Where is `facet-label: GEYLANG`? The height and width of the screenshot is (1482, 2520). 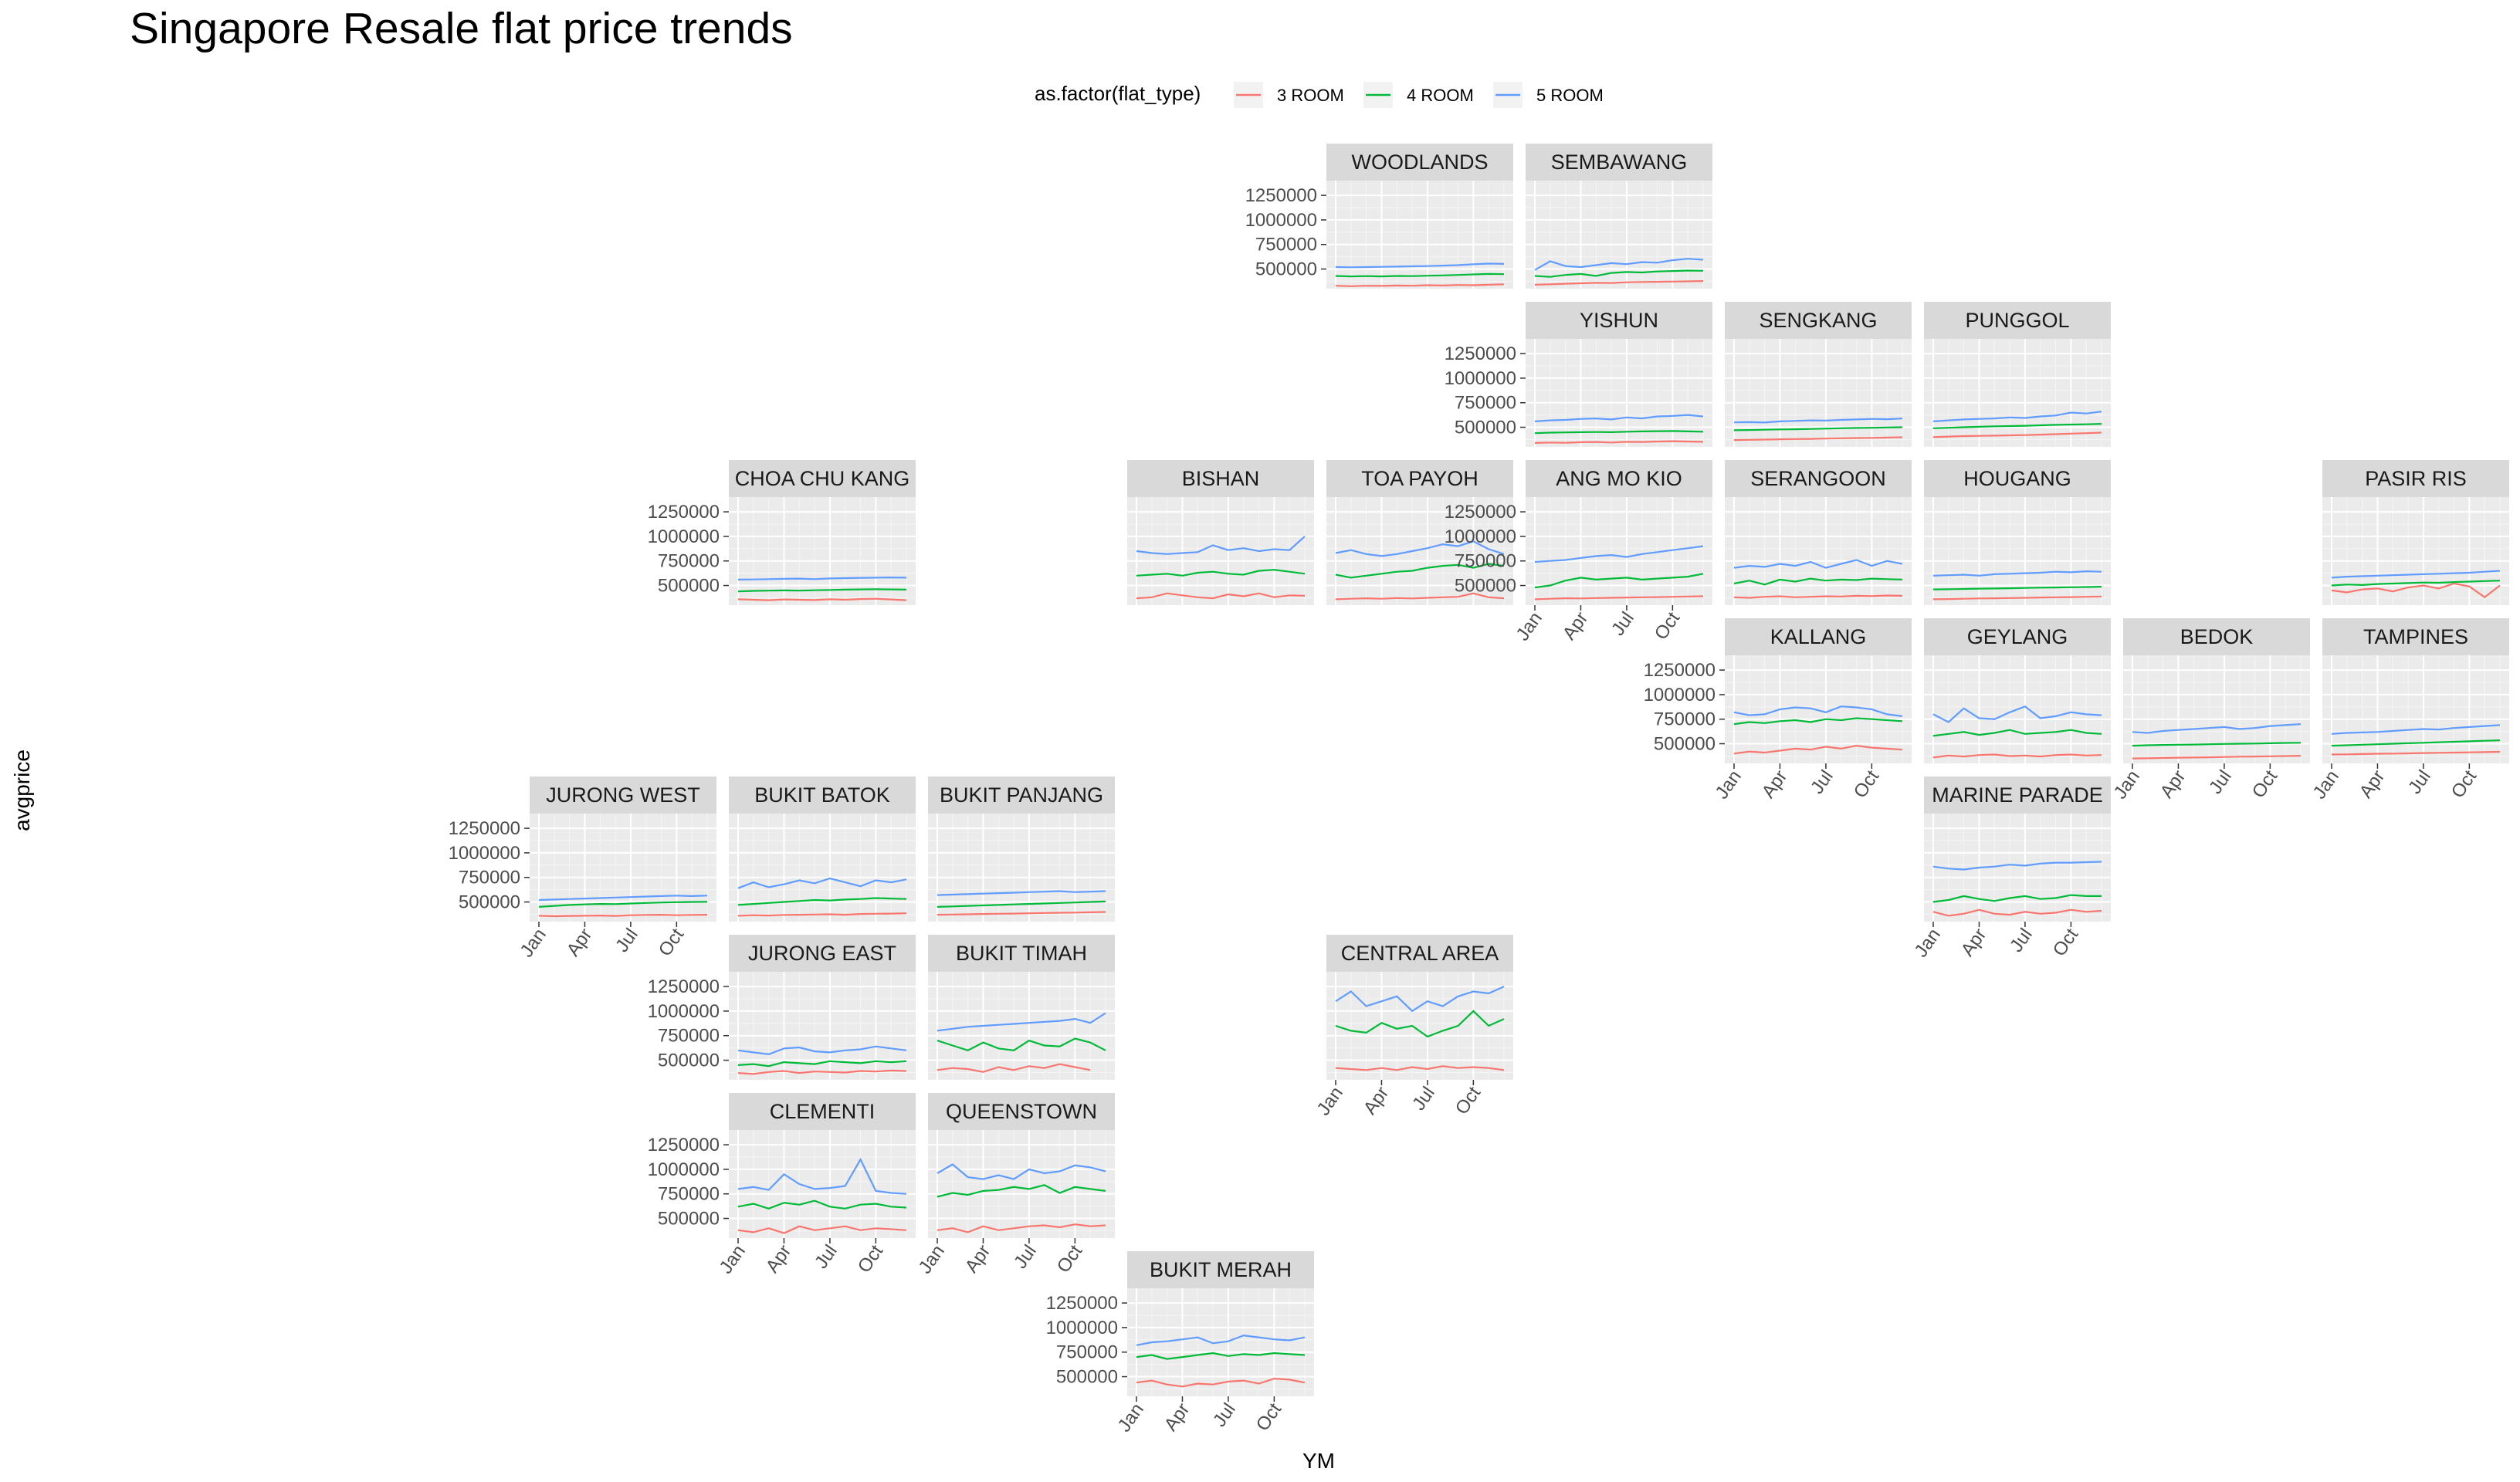 facet-label: GEYLANG is located at coordinates (2018, 636).